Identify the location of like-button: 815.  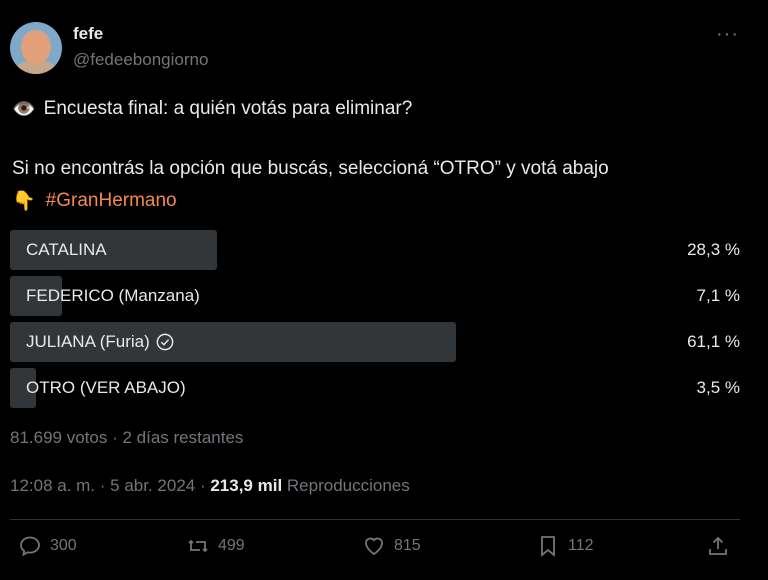
(391, 546).